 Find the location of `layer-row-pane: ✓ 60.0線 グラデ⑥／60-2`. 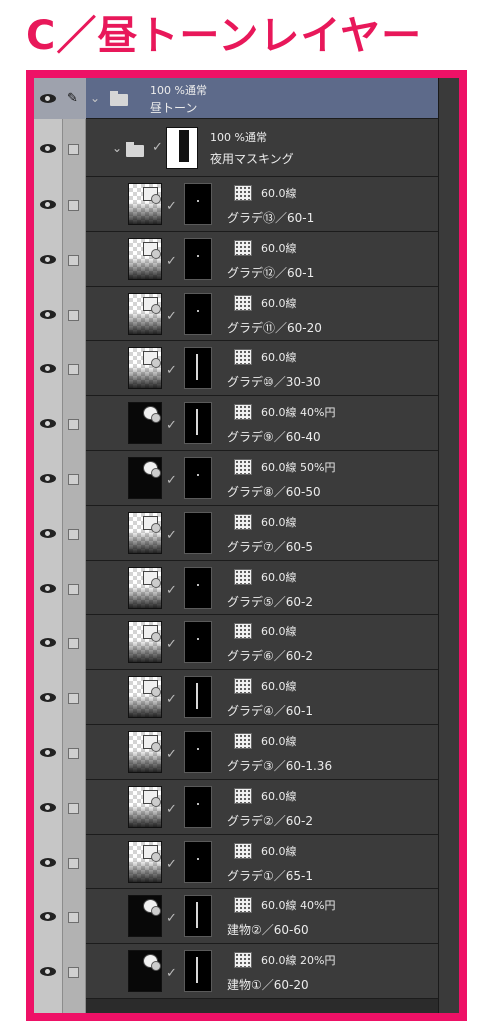

layer-row-pane: ✓ 60.0線 グラデ⑥／60-2 is located at coordinates (262, 643).